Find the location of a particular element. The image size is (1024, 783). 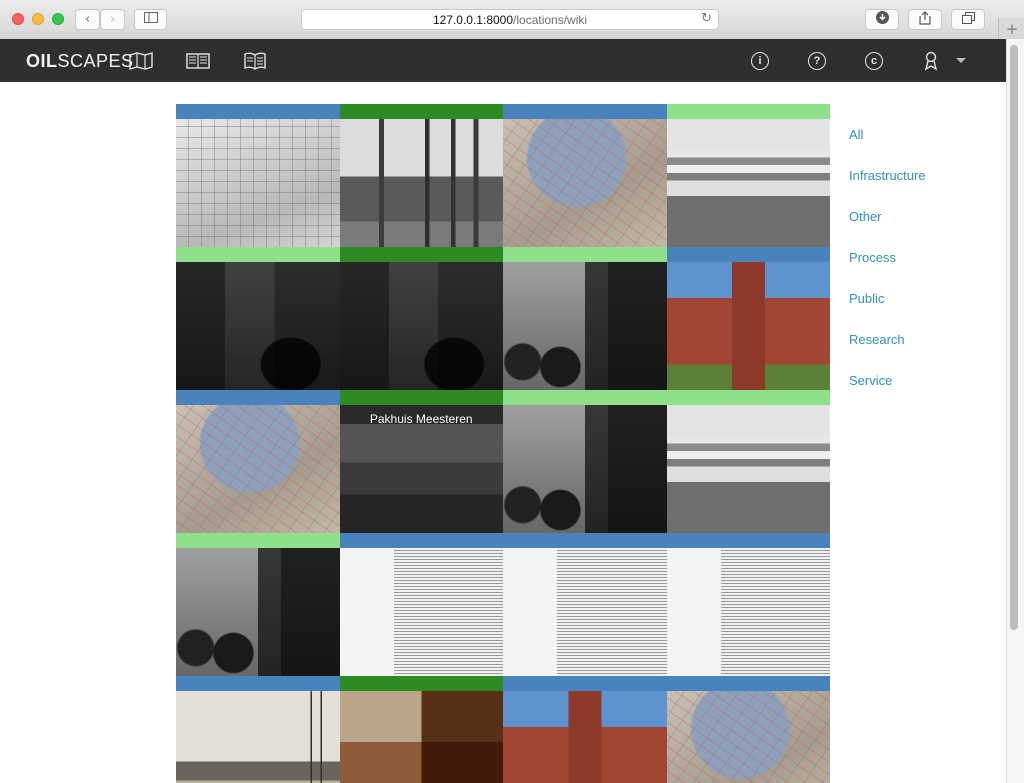

sidebar-icon is located at coordinates (150, 19).